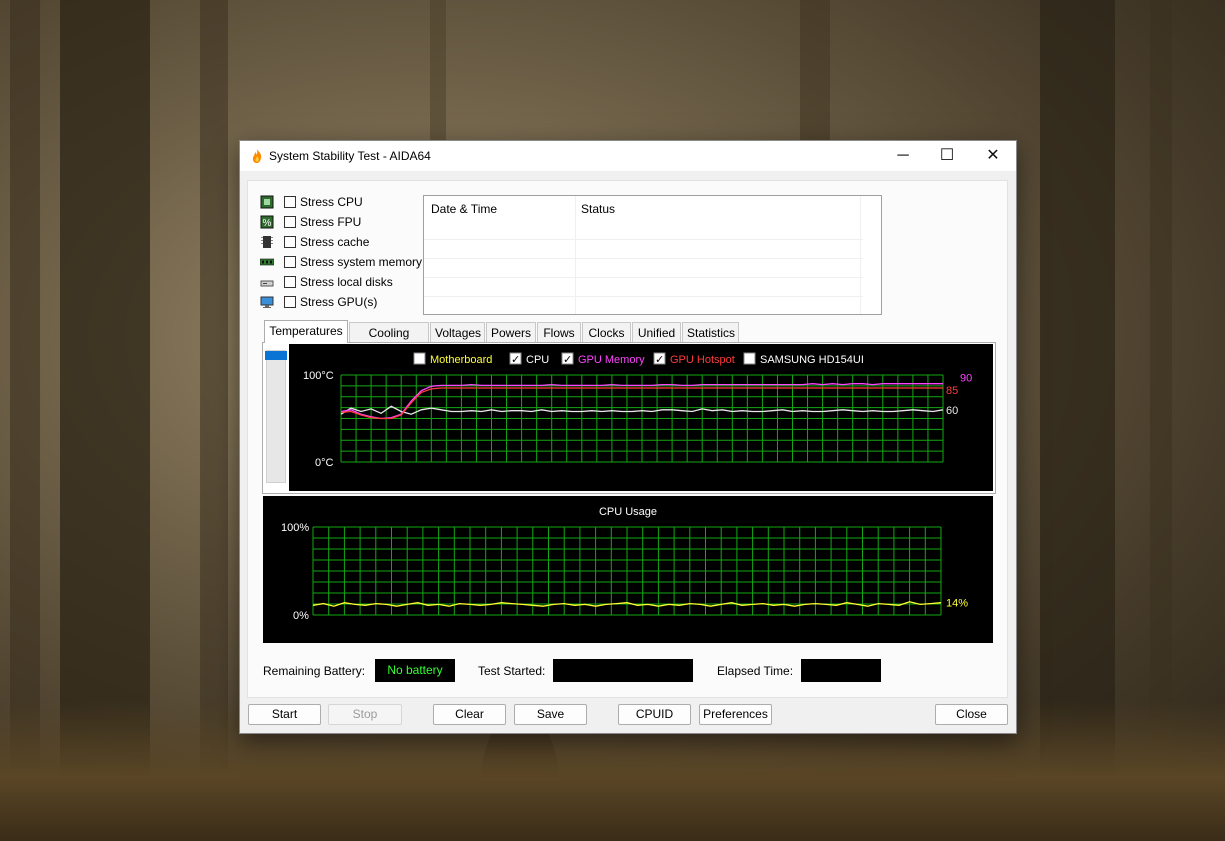  I want to click on tab-powers: Powers, so click(511, 332).